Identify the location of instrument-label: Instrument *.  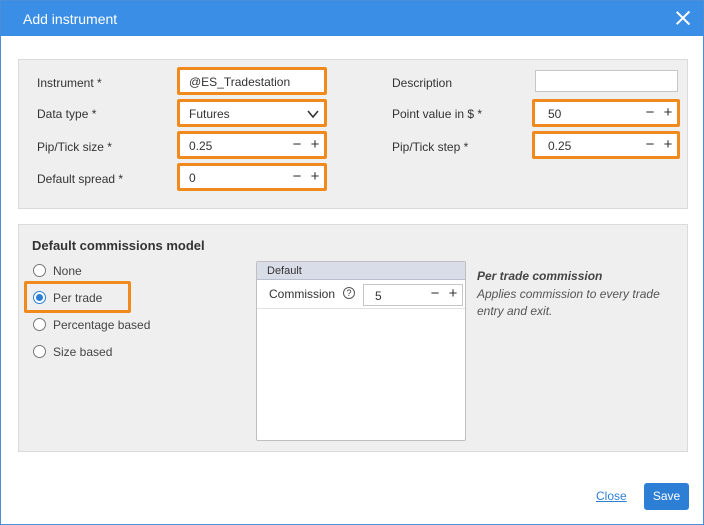
(69, 83).